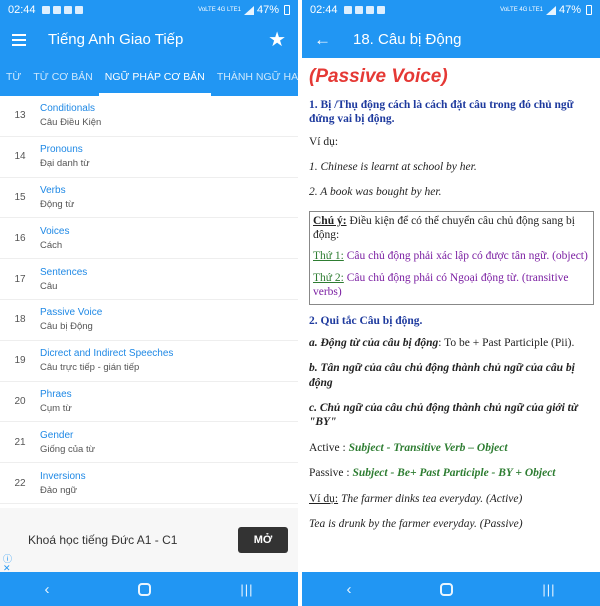 This screenshot has height=606, width=600. I want to click on example-label: Ví dụ:, so click(324, 141).